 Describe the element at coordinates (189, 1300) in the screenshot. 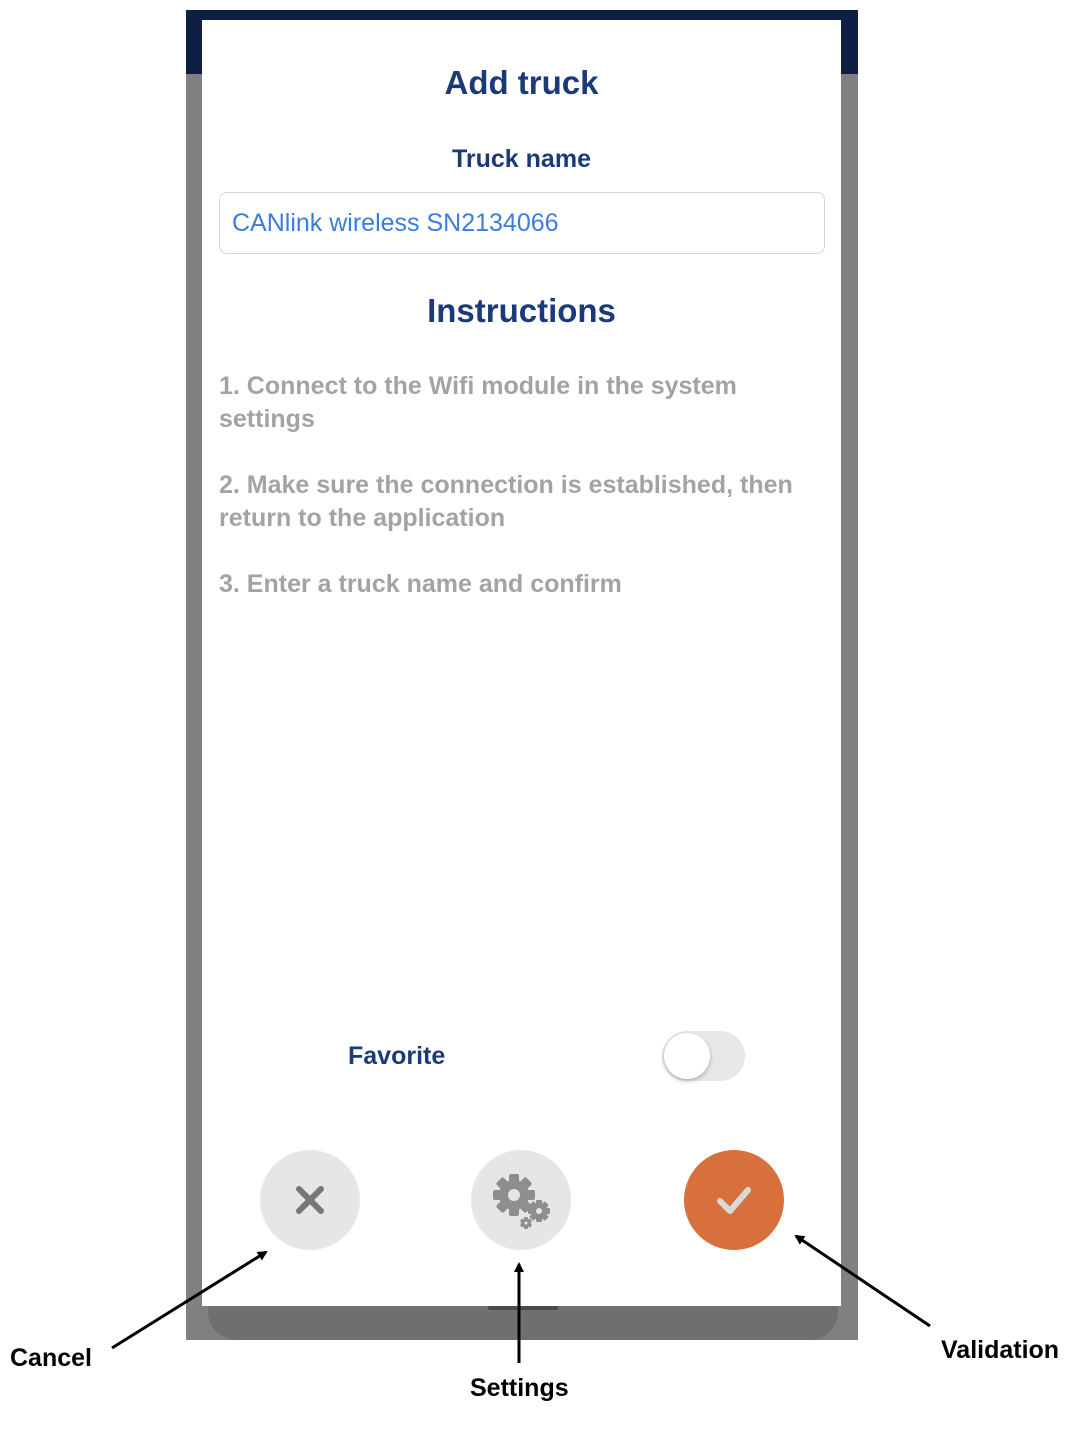

I see `cancel-arrow` at that location.